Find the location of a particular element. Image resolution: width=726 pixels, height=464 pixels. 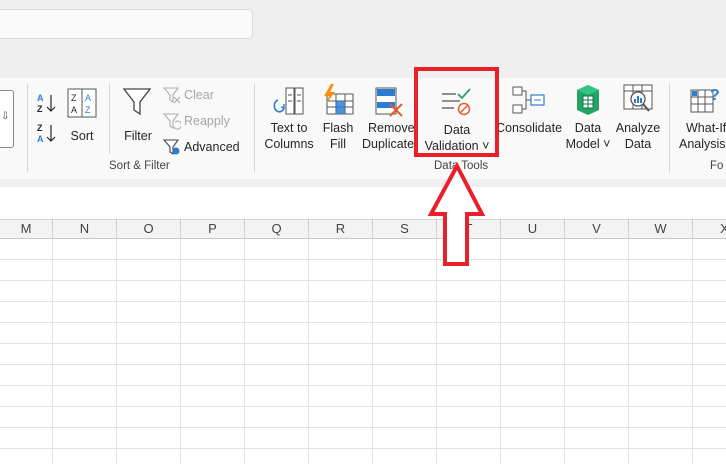

column-header: N is located at coordinates (84, 229).